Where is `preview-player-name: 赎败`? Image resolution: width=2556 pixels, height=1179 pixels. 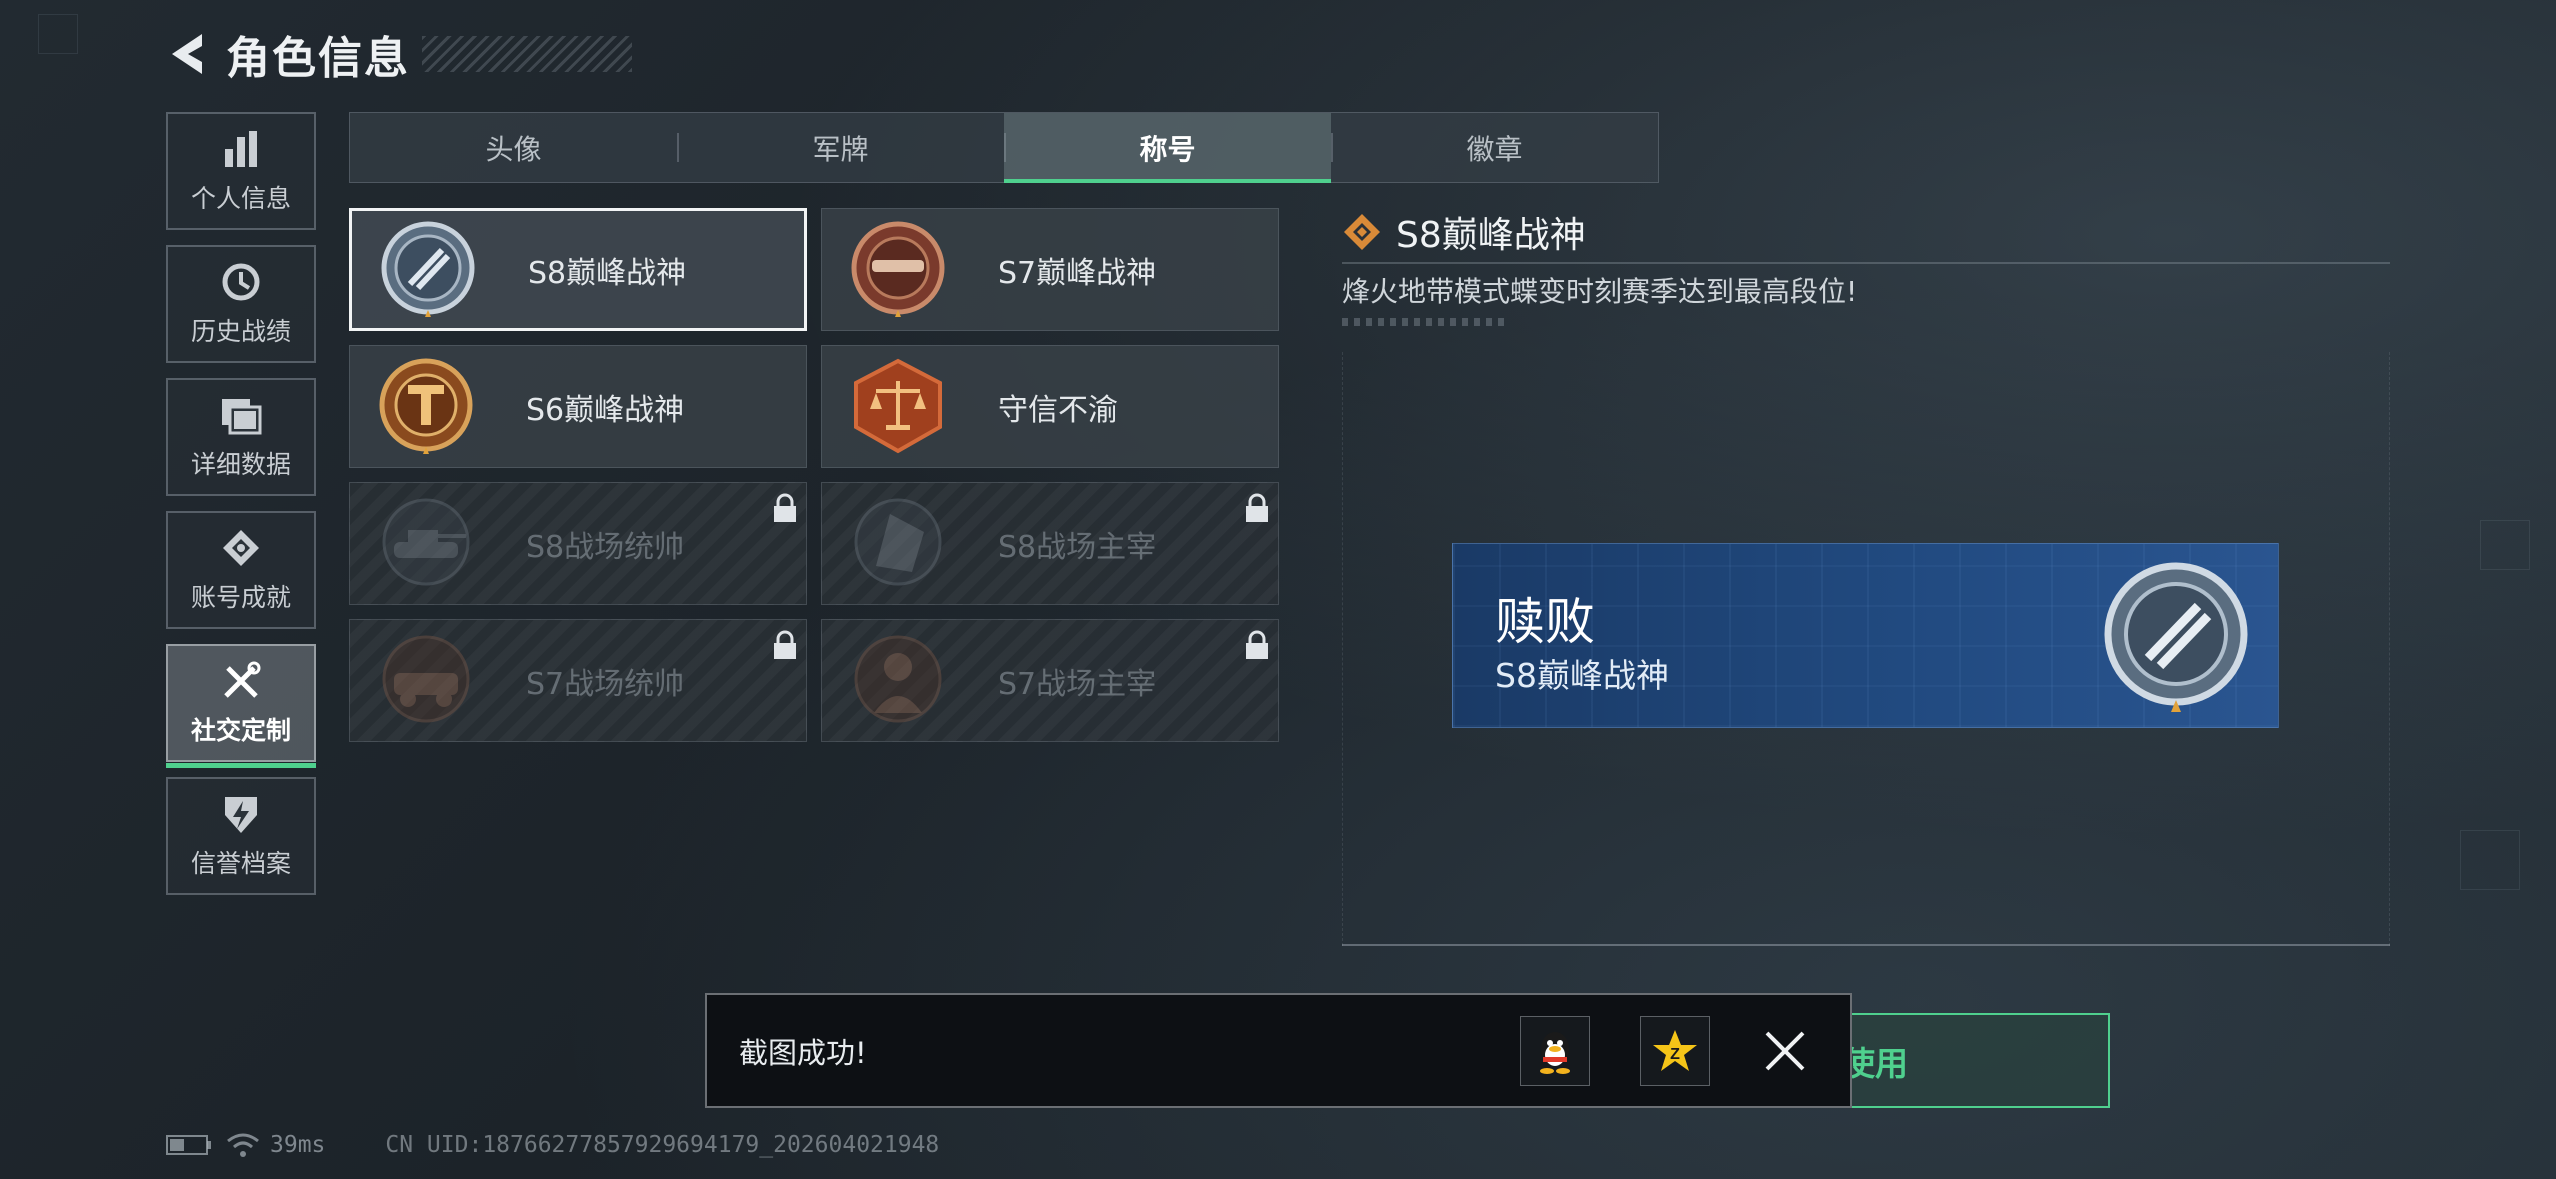
preview-player-name: 赎败 is located at coordinates (1545, 622).